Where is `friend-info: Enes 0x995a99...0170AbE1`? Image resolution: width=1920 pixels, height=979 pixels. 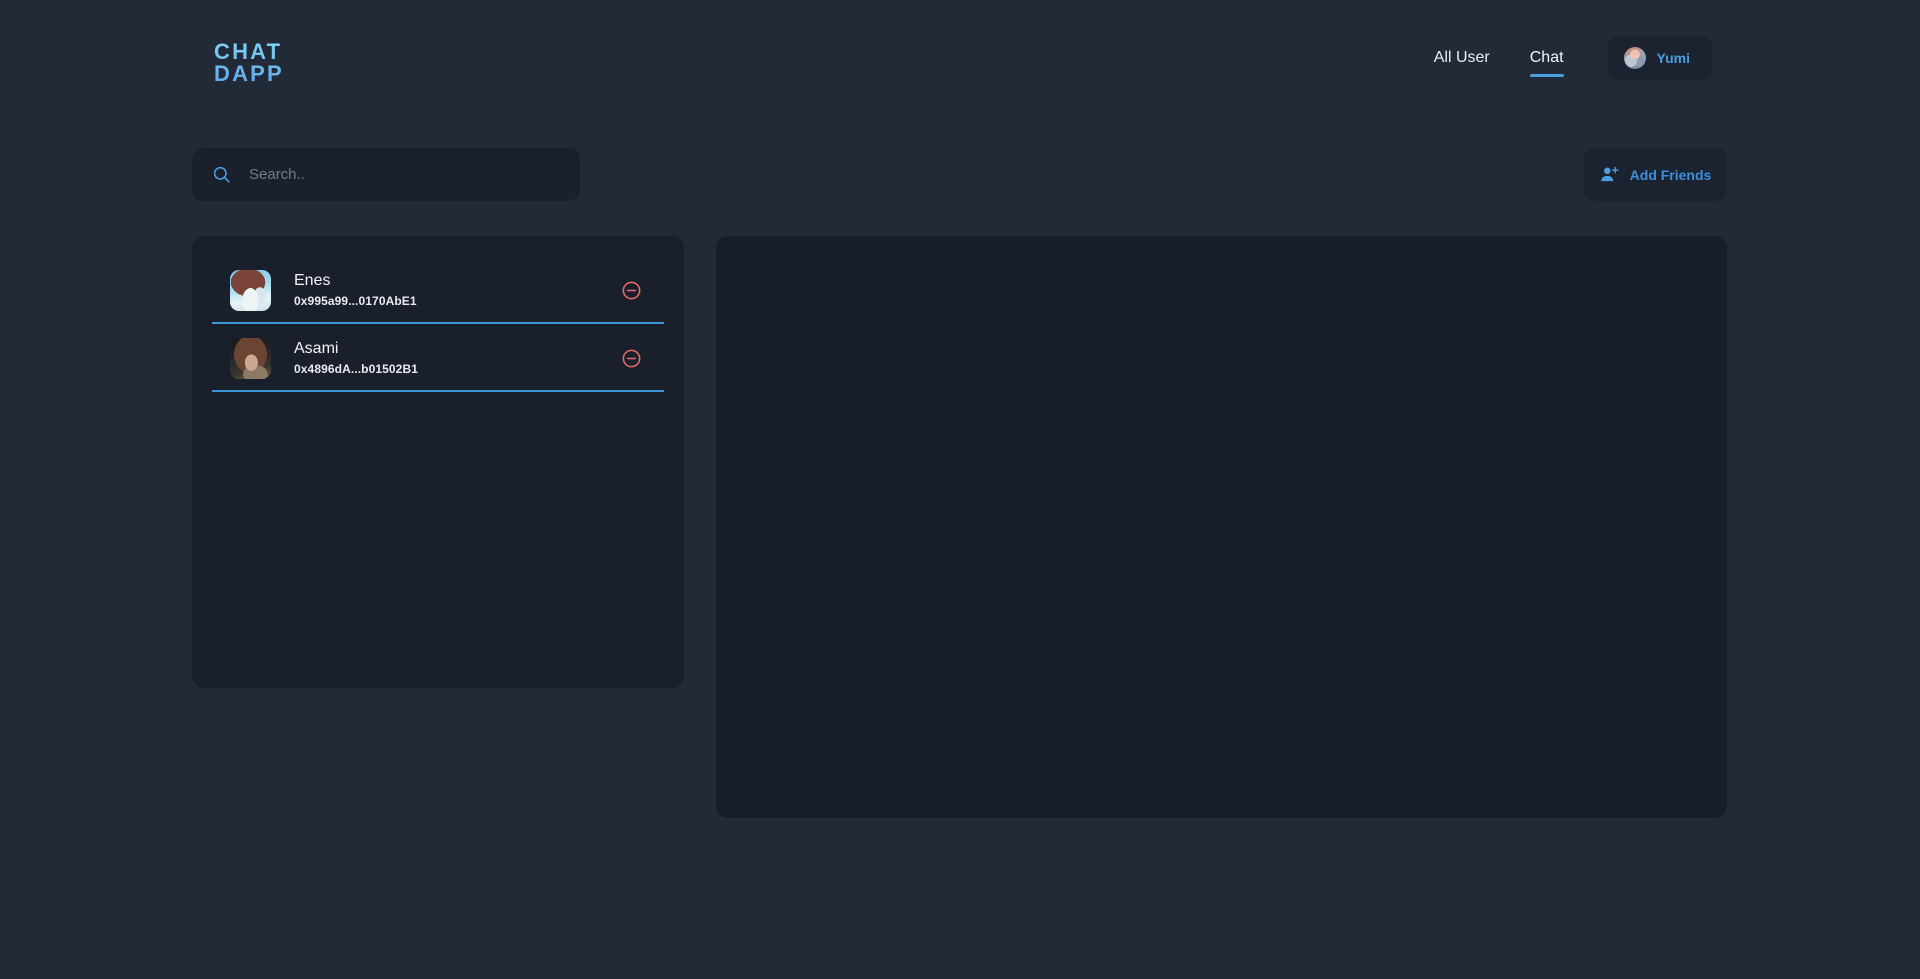 friend-info: Enes 0x995a99...0170AbE1 is located at coordinates (457, 290).